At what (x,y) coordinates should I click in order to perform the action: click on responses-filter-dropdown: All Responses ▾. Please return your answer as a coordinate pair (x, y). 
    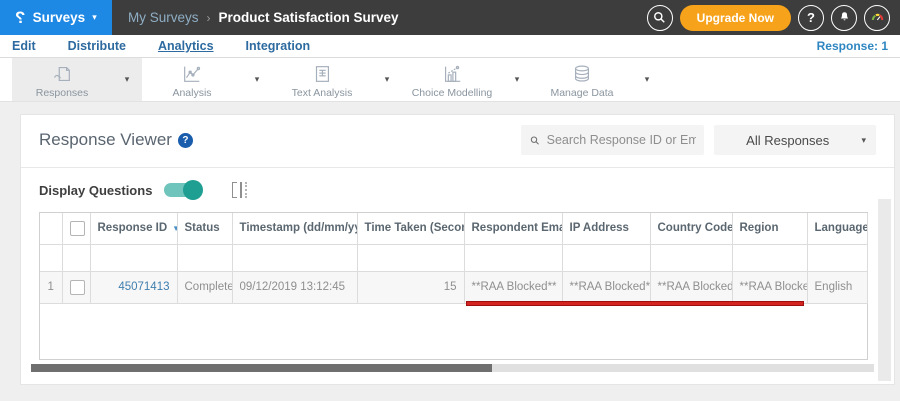
    Looking at the image, I should click on (795, 140).